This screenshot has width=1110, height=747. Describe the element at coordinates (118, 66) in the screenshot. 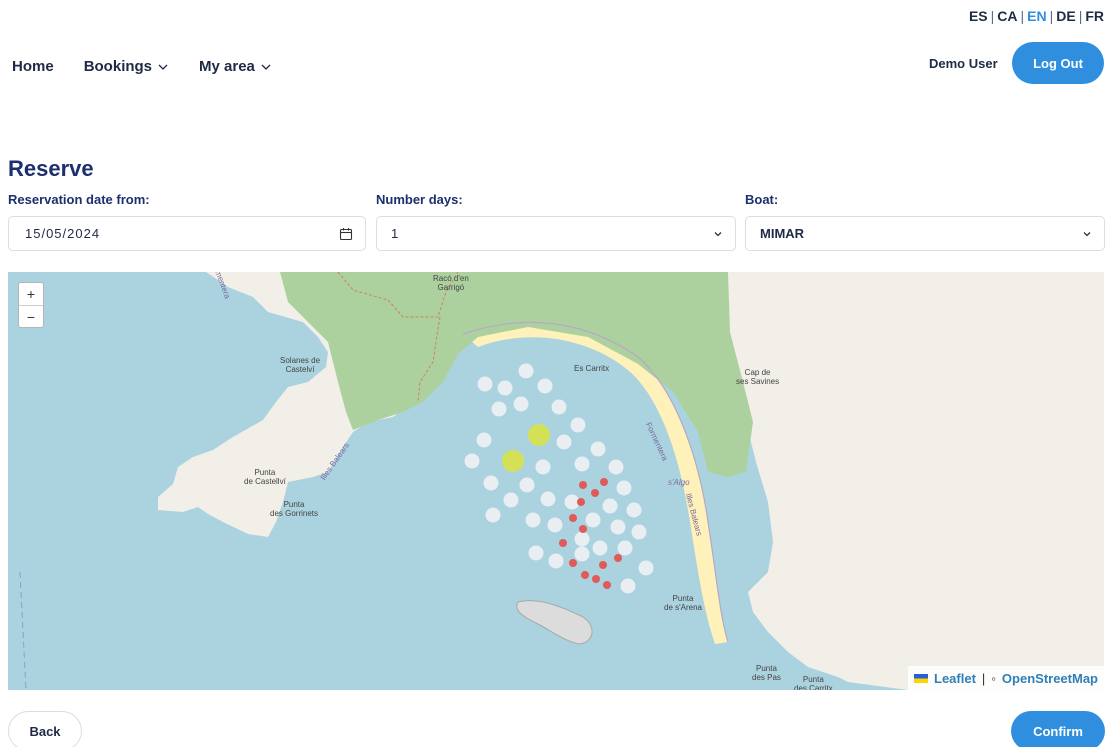

I see `nav-bookings-label: Bookings` at that location.